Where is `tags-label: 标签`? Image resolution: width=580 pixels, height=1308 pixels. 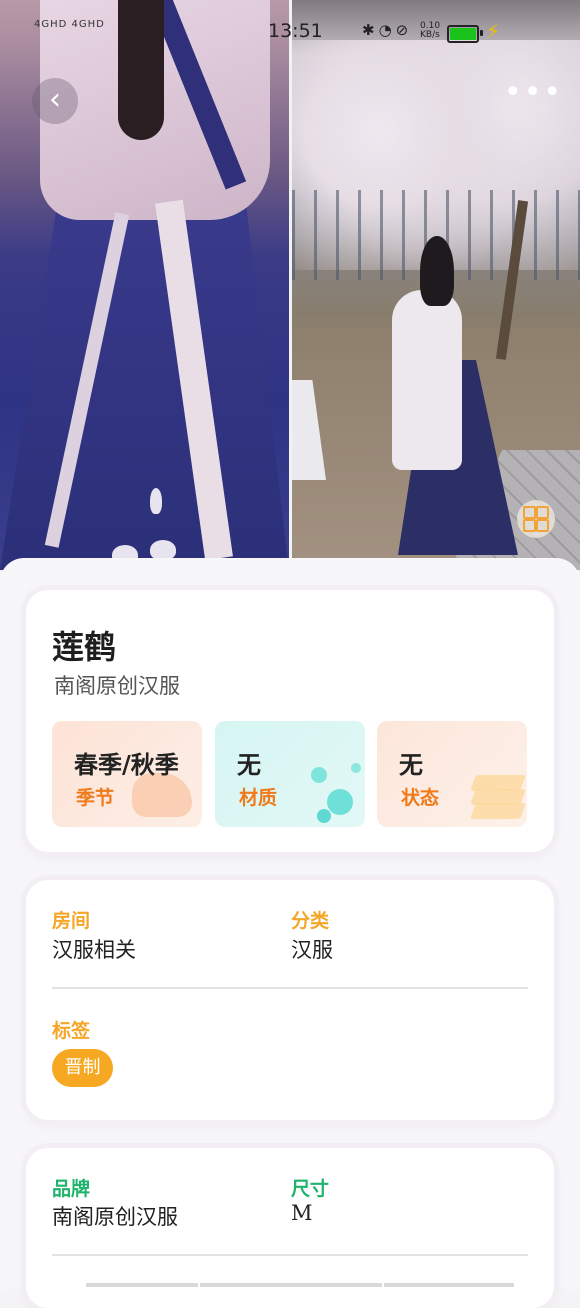
tags-label: 标签 is located at coordinates (71, 1031).